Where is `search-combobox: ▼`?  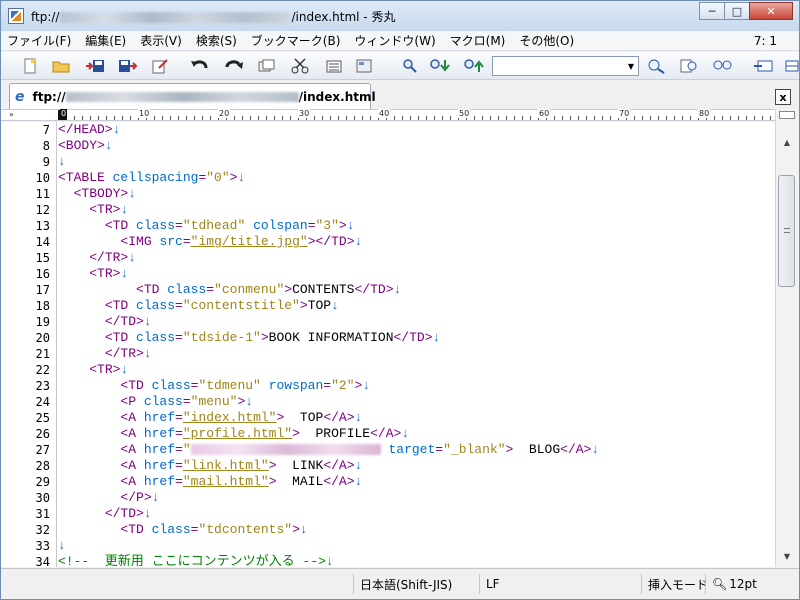
search-combobox: ▼ is located at coordinates (565, 66).